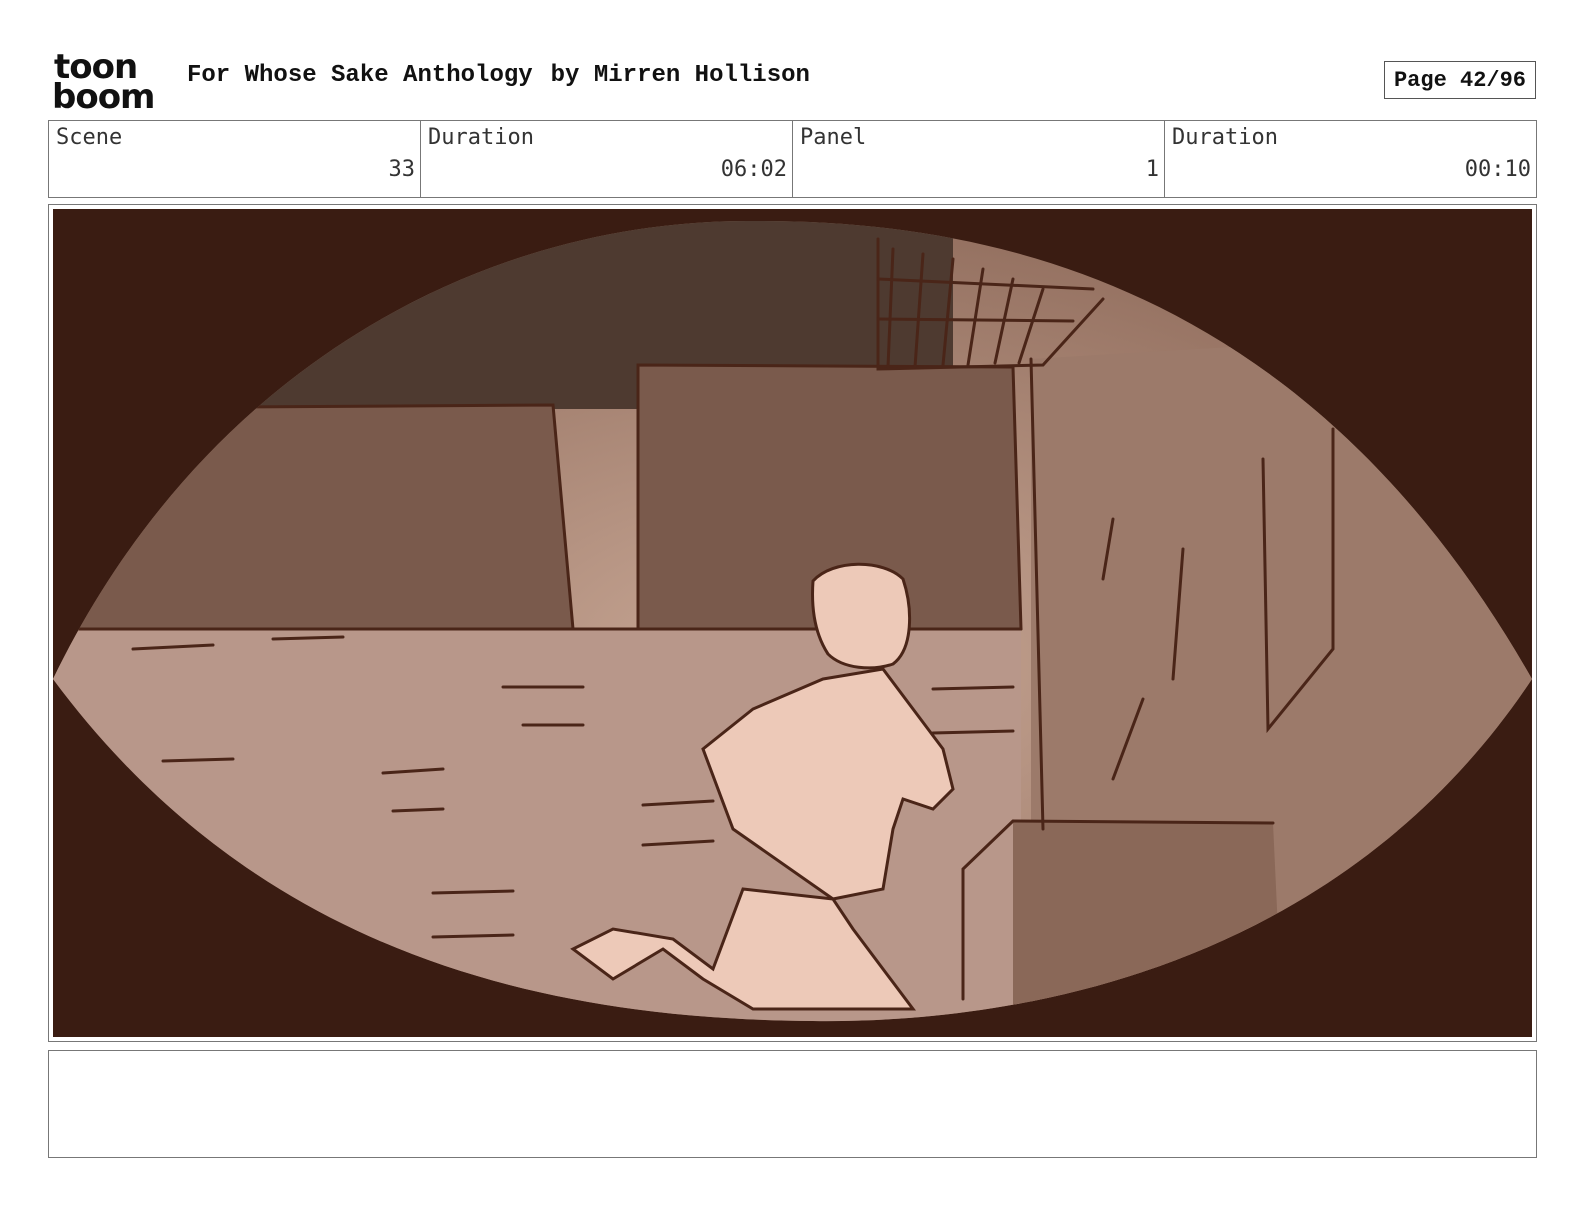 Image resolution: width=1584 pixels, height=1224 pixels. What do you see at coordinates (607, 159) in the screenshot?
I see `scene-duration-cell: Duration 06:02` at bounding box center [607, 159].